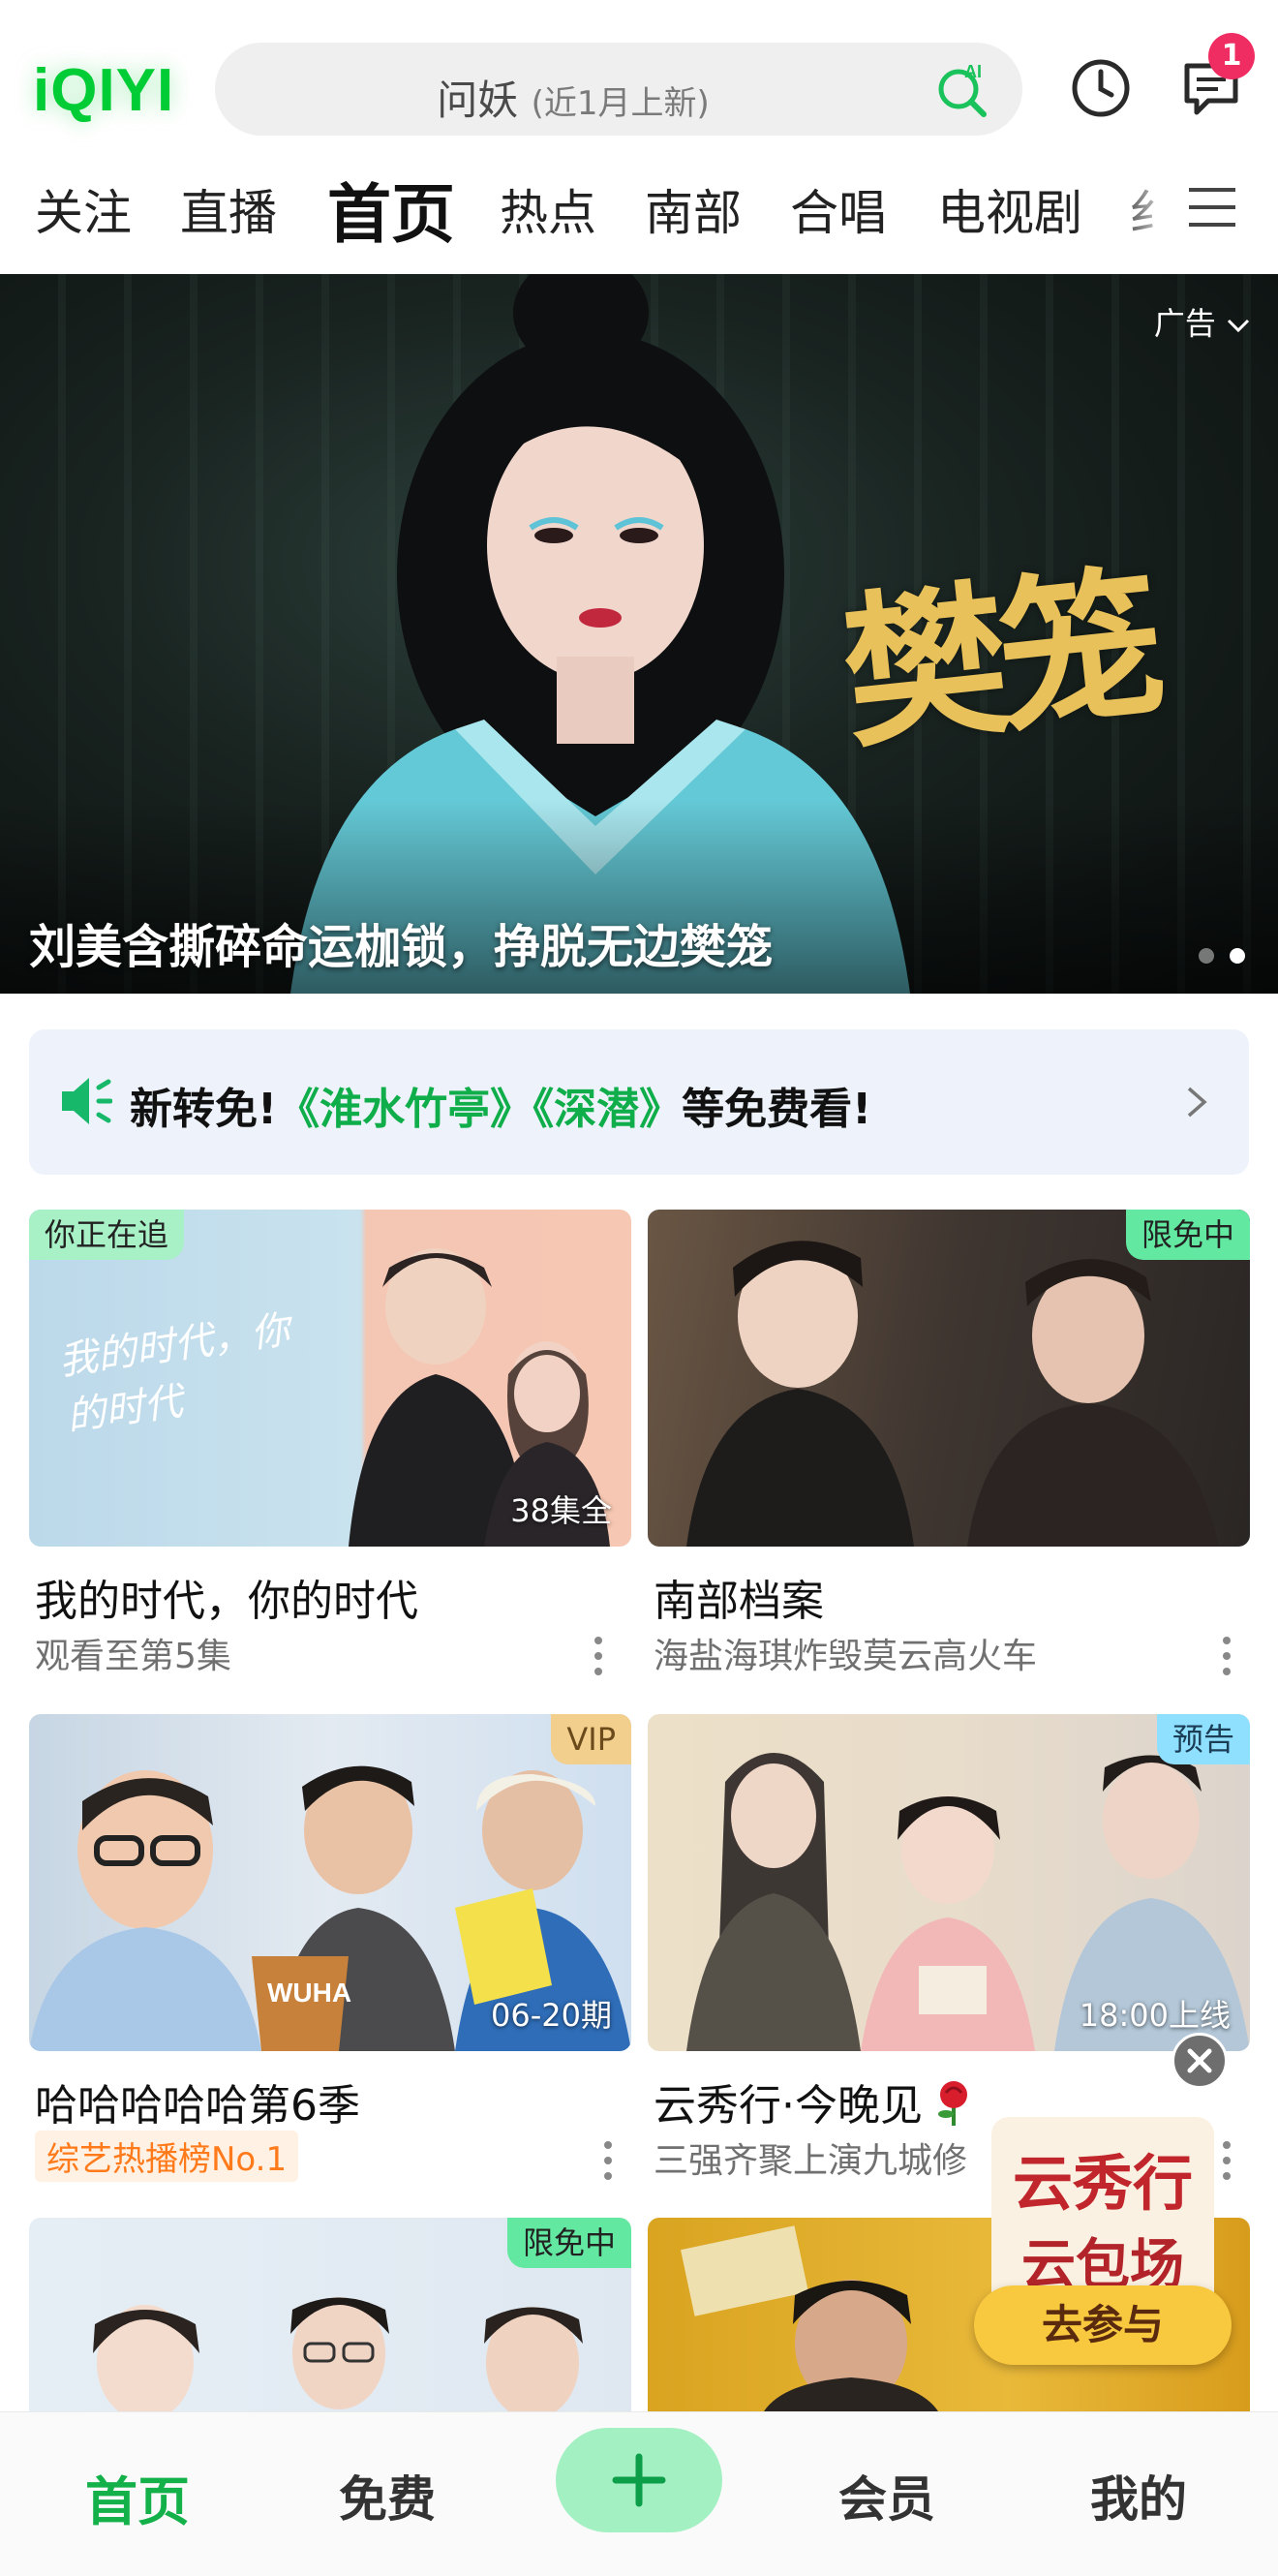 Image resolution: width=1278 pixels, height=2576 pixels. I want to click on tab-nanbu: 南部, so click(693, 209).